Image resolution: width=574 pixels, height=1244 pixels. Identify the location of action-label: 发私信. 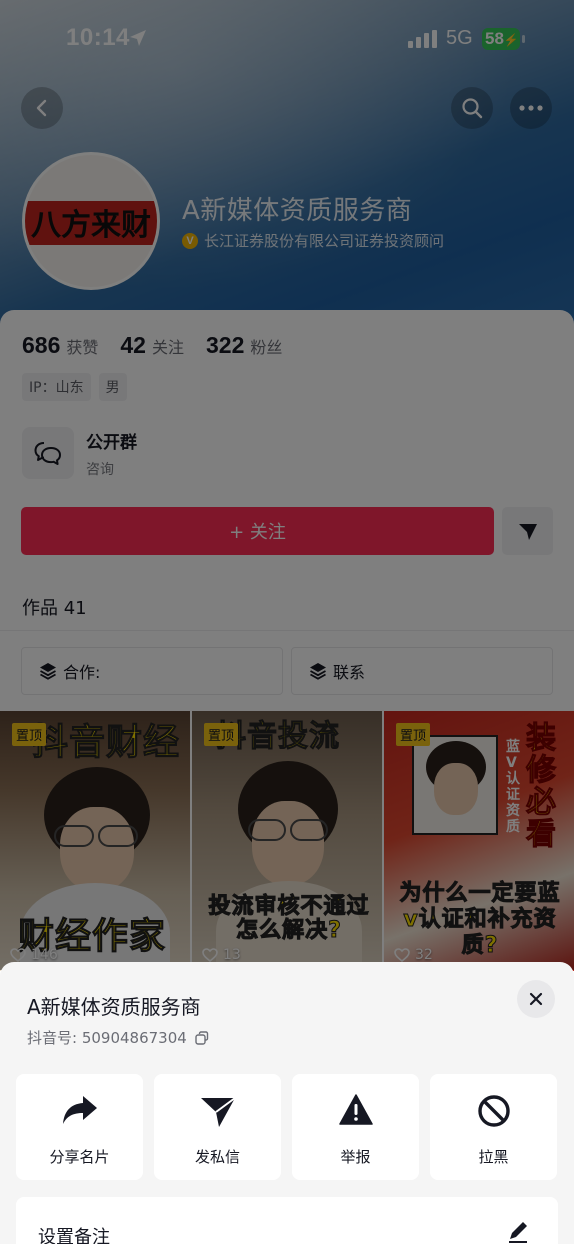
(217, 1157).